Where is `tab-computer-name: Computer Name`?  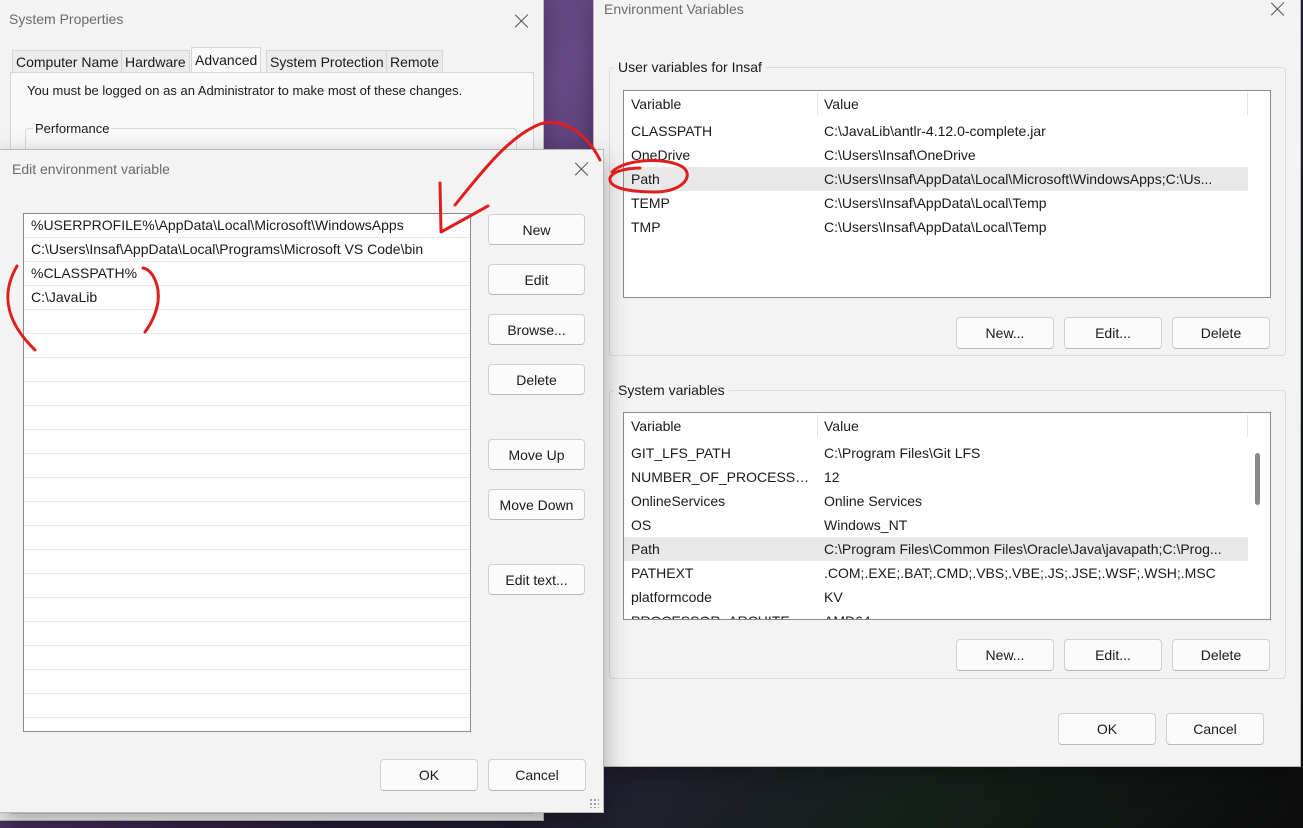
tab-computer-name: Computer Name is located at coordinates (67, 61).